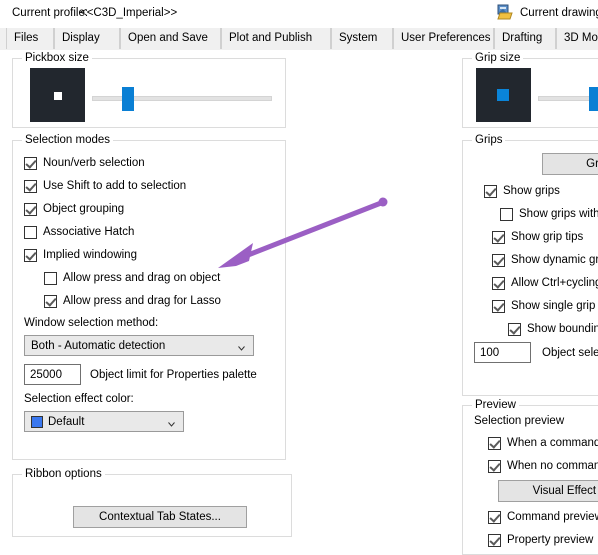 This screenshot has width=598, height=555. I want to click on checkbox-label: Allow Ctrl+cycling, so click(554, 283).